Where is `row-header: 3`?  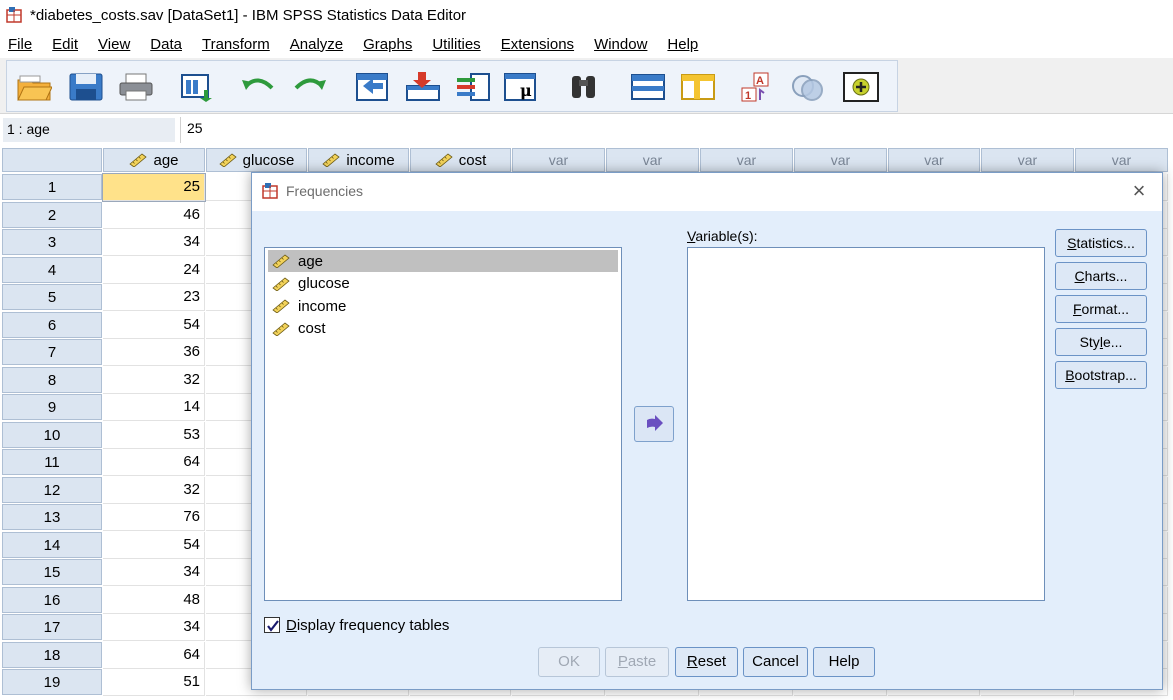
row-header: 3 is located at coordinates (52, 242).